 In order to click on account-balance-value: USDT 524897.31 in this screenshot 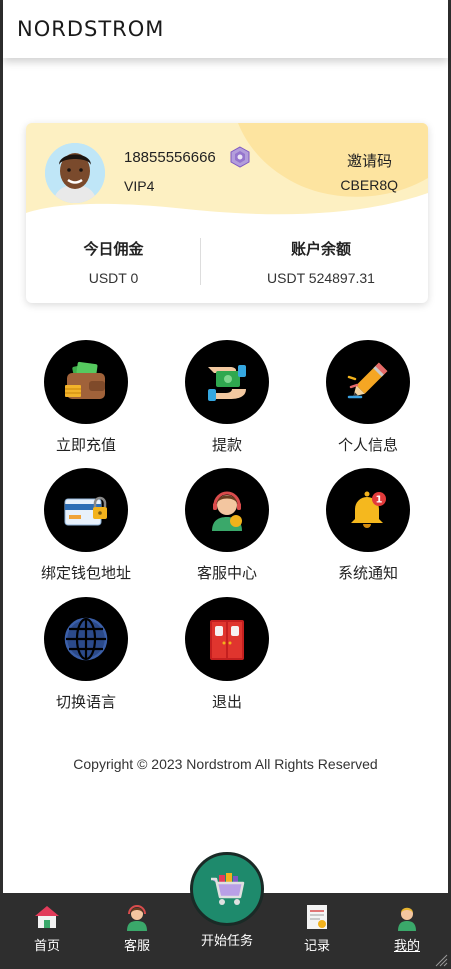, I will do `click(321, 278)`.